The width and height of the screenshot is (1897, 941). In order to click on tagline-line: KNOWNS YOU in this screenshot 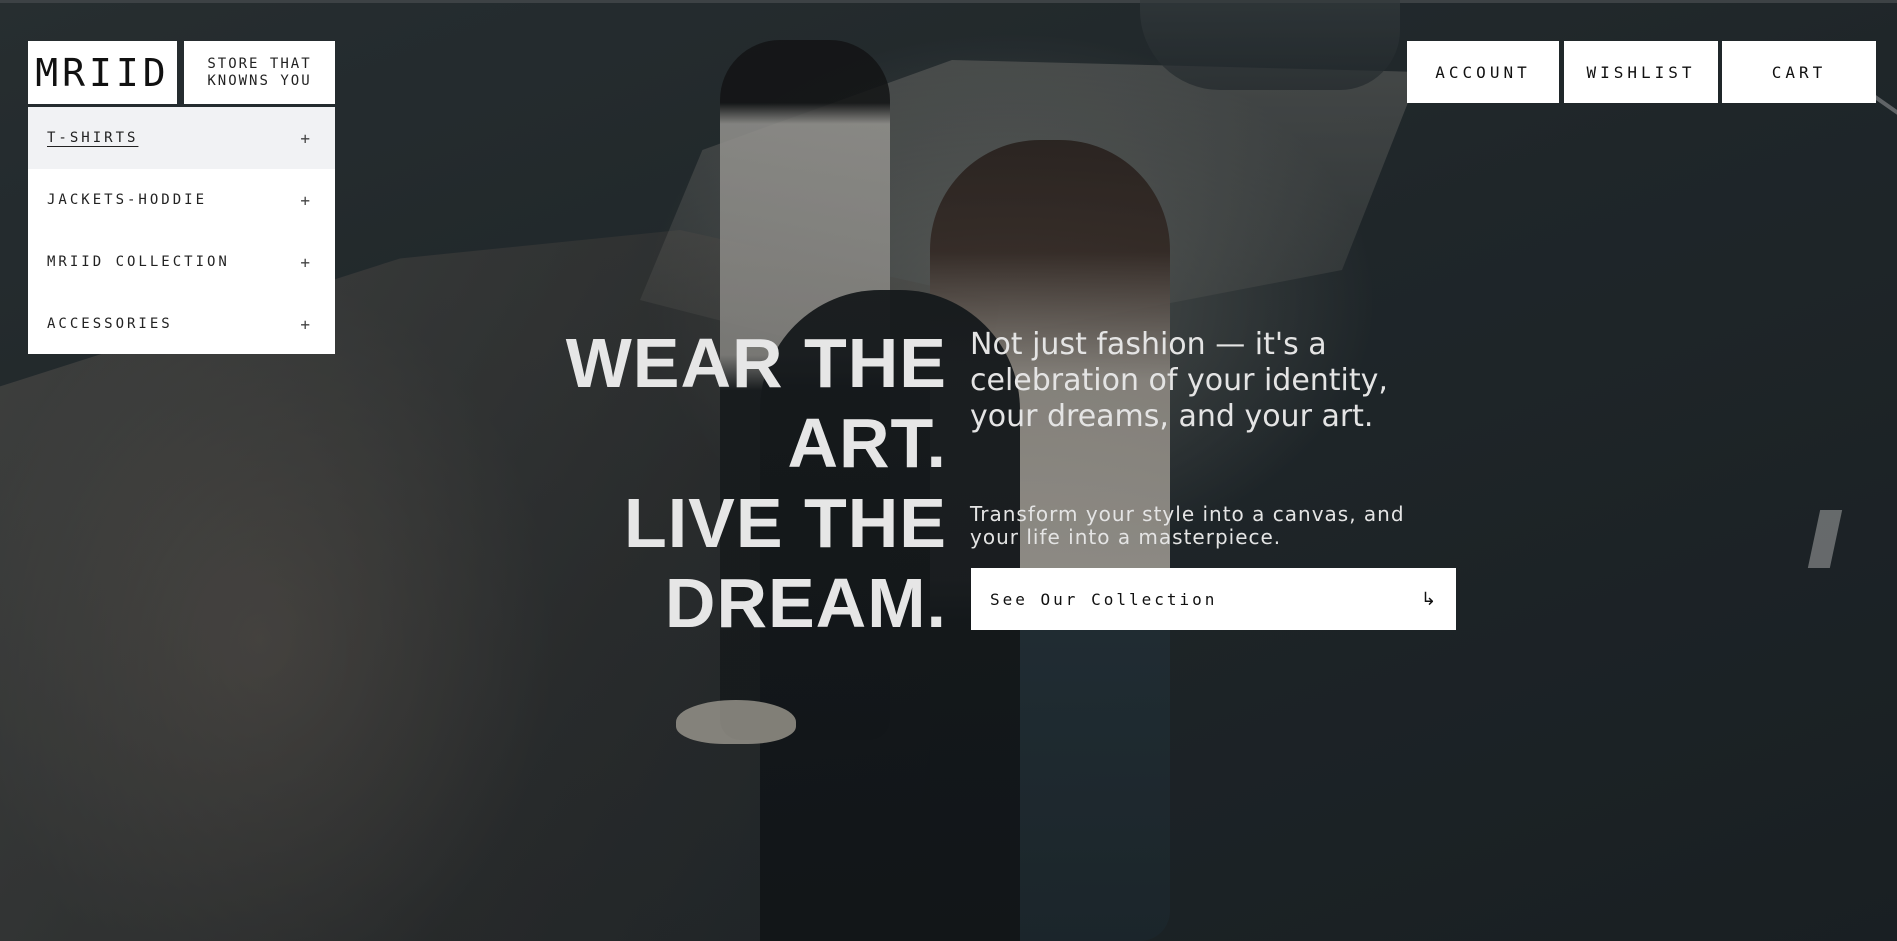, I will do `click(259, 80)`.